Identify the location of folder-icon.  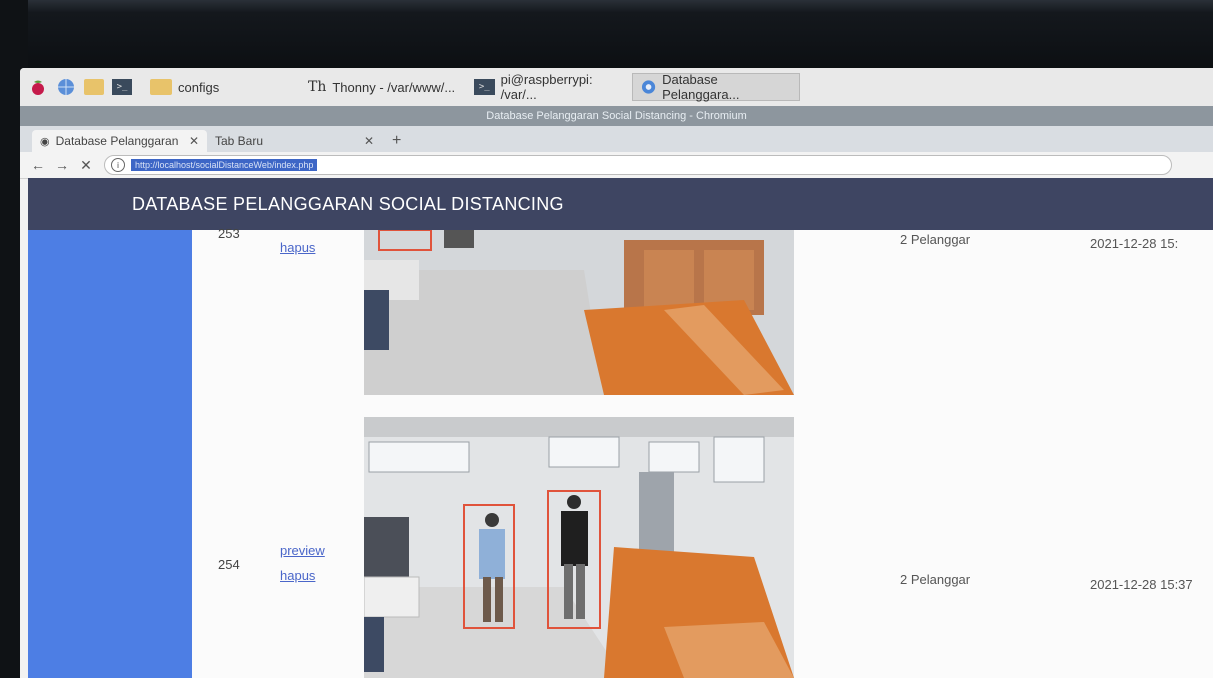
(161, 87).